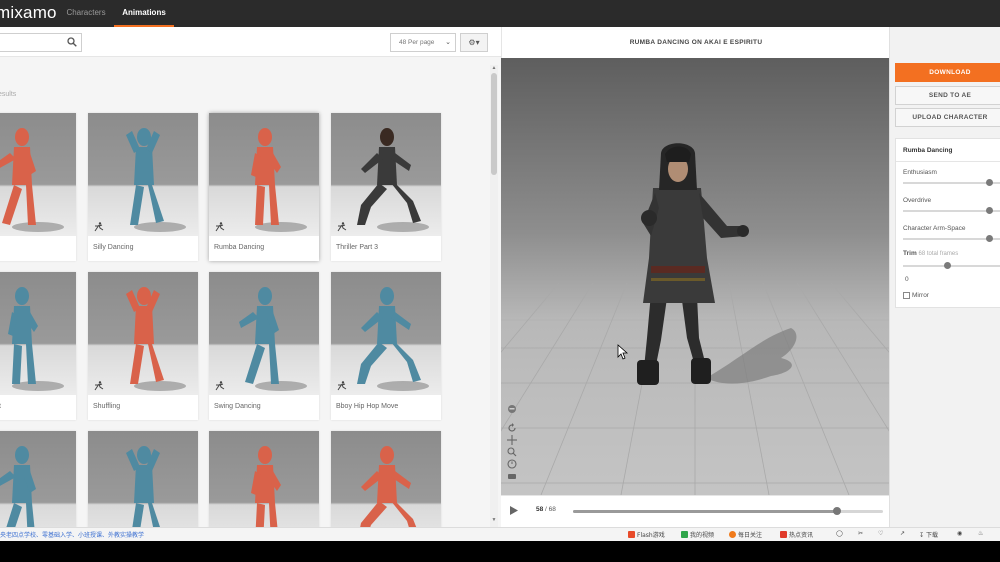  I want to click on pan-icon, so click(512, 440).